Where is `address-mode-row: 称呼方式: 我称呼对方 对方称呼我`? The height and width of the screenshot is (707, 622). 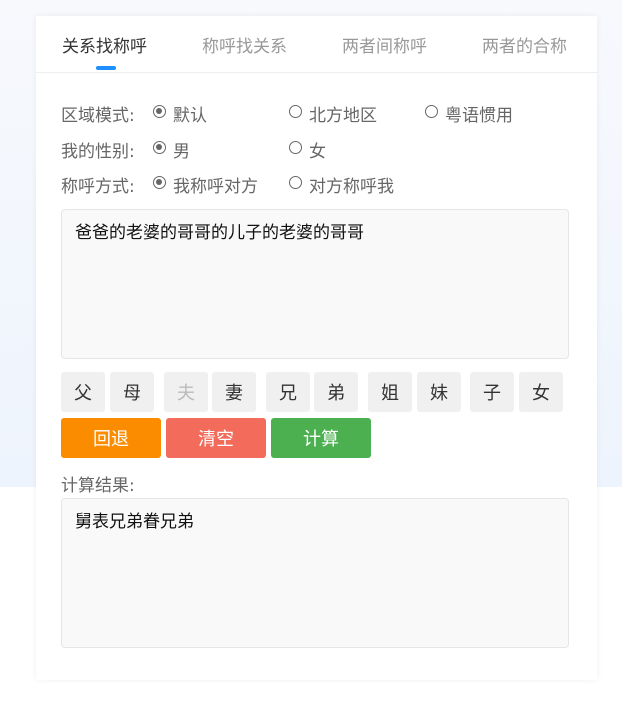
address-mode-row: 称呼方式: 我称呼对方 对方称呼我 is located at coordinates (311, 184).